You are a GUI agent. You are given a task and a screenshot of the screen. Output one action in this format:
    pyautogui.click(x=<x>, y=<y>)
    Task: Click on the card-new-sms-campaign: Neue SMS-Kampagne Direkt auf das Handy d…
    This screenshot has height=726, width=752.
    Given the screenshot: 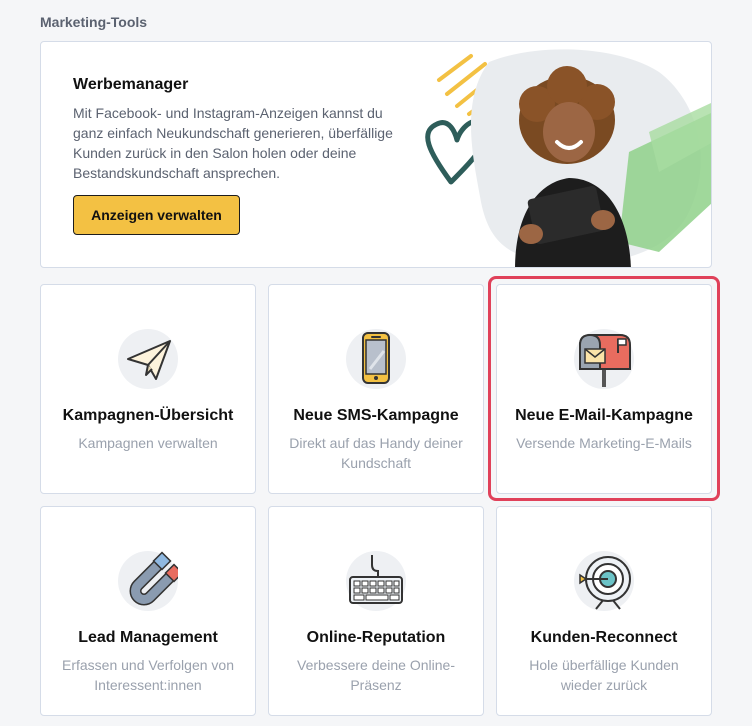 What is the action you would take?
    pyautogui.click(x=376, y=389)
    